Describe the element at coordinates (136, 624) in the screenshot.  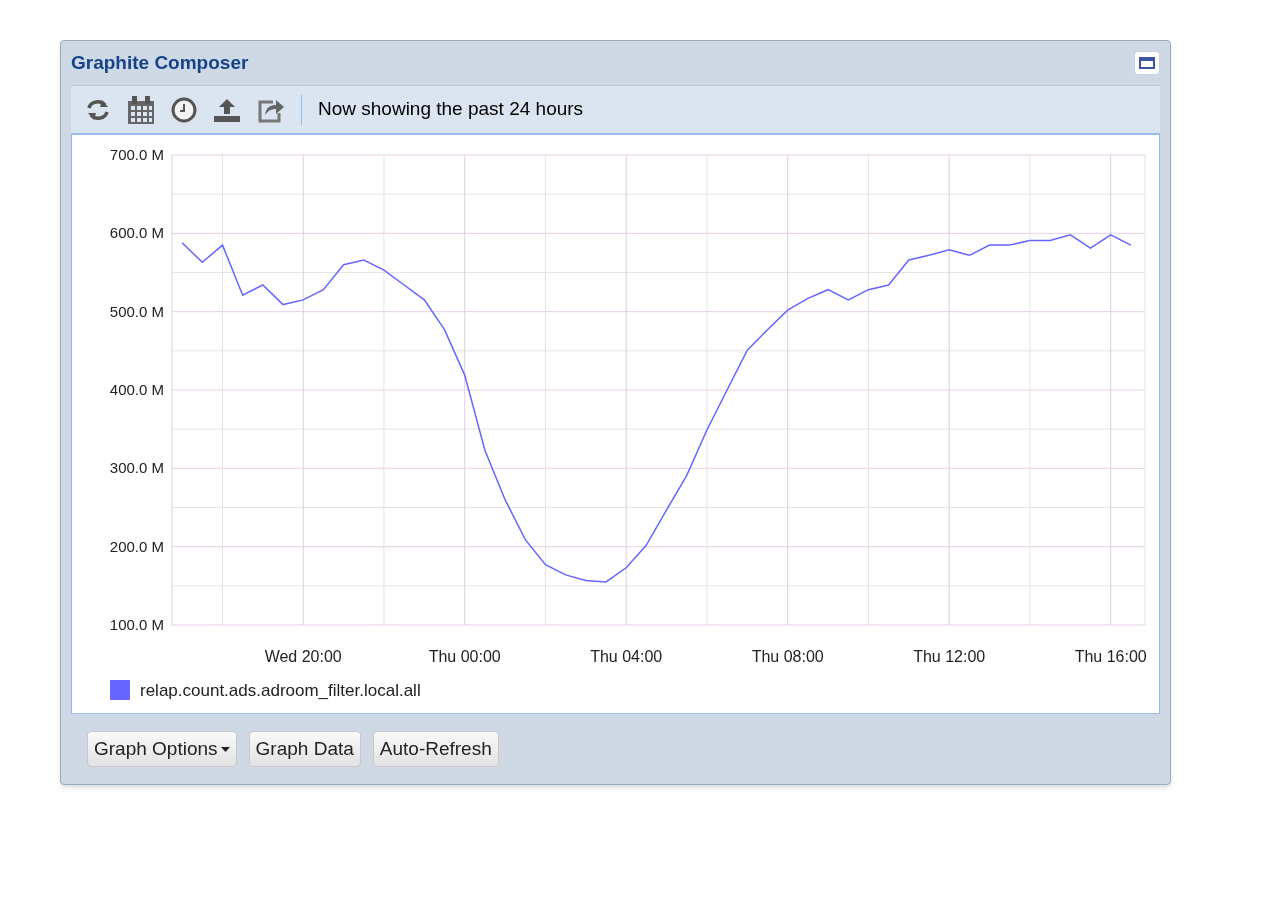
I see `y-axis-label: 100.0 M` at that location.